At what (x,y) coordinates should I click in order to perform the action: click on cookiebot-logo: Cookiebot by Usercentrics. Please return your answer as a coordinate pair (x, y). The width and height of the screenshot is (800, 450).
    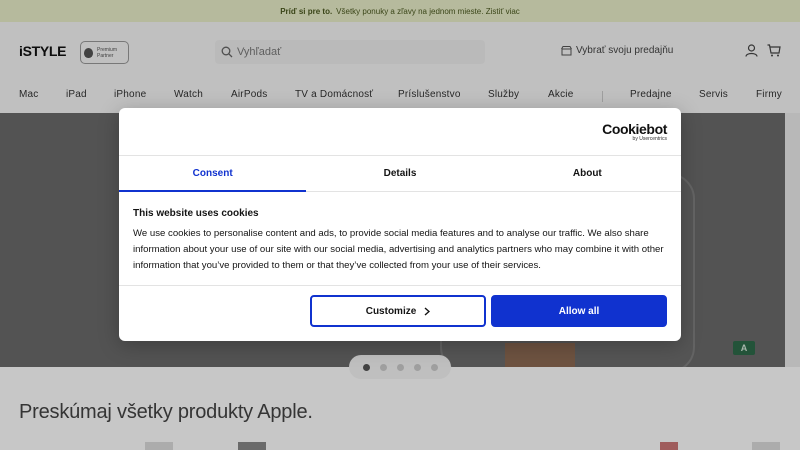
    Looking at the image, I should click on (634, 132).